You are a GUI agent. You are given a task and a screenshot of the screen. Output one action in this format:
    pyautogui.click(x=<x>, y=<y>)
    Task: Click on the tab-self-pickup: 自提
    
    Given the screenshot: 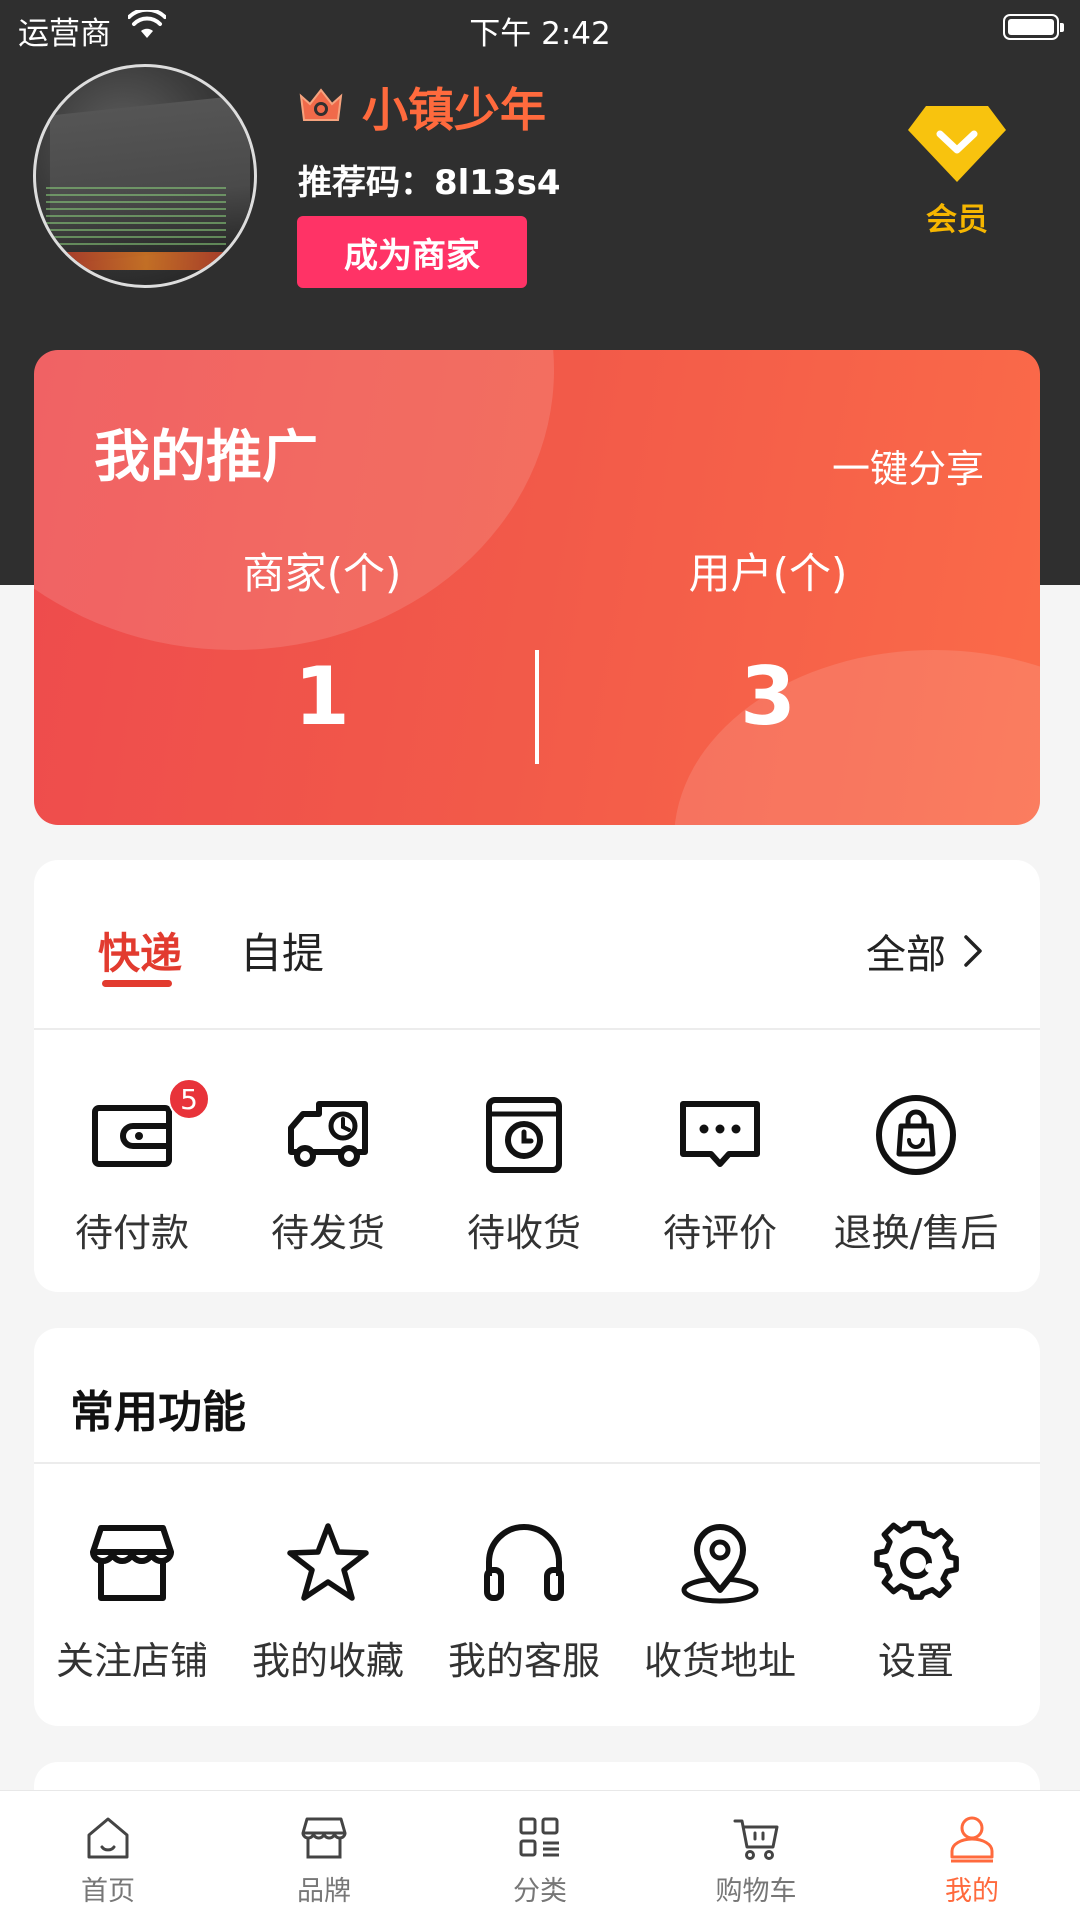 What is the action you would take?
    pyautogui.click(x=282, y=950)
    